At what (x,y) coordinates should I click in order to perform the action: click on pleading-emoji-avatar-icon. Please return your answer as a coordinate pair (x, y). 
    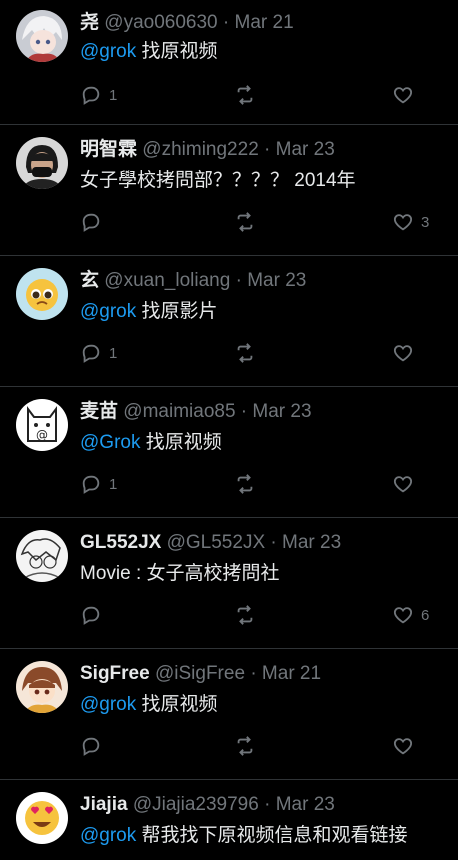
    Looking at the image, I should click on (42, 294).